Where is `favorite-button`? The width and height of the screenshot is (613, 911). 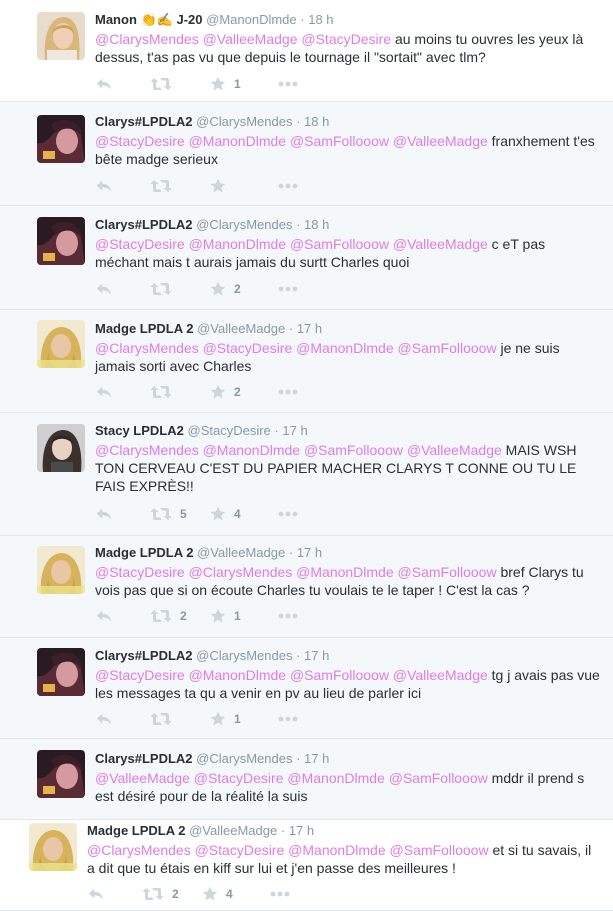 favorite-button is located at coordinates (222, 186).